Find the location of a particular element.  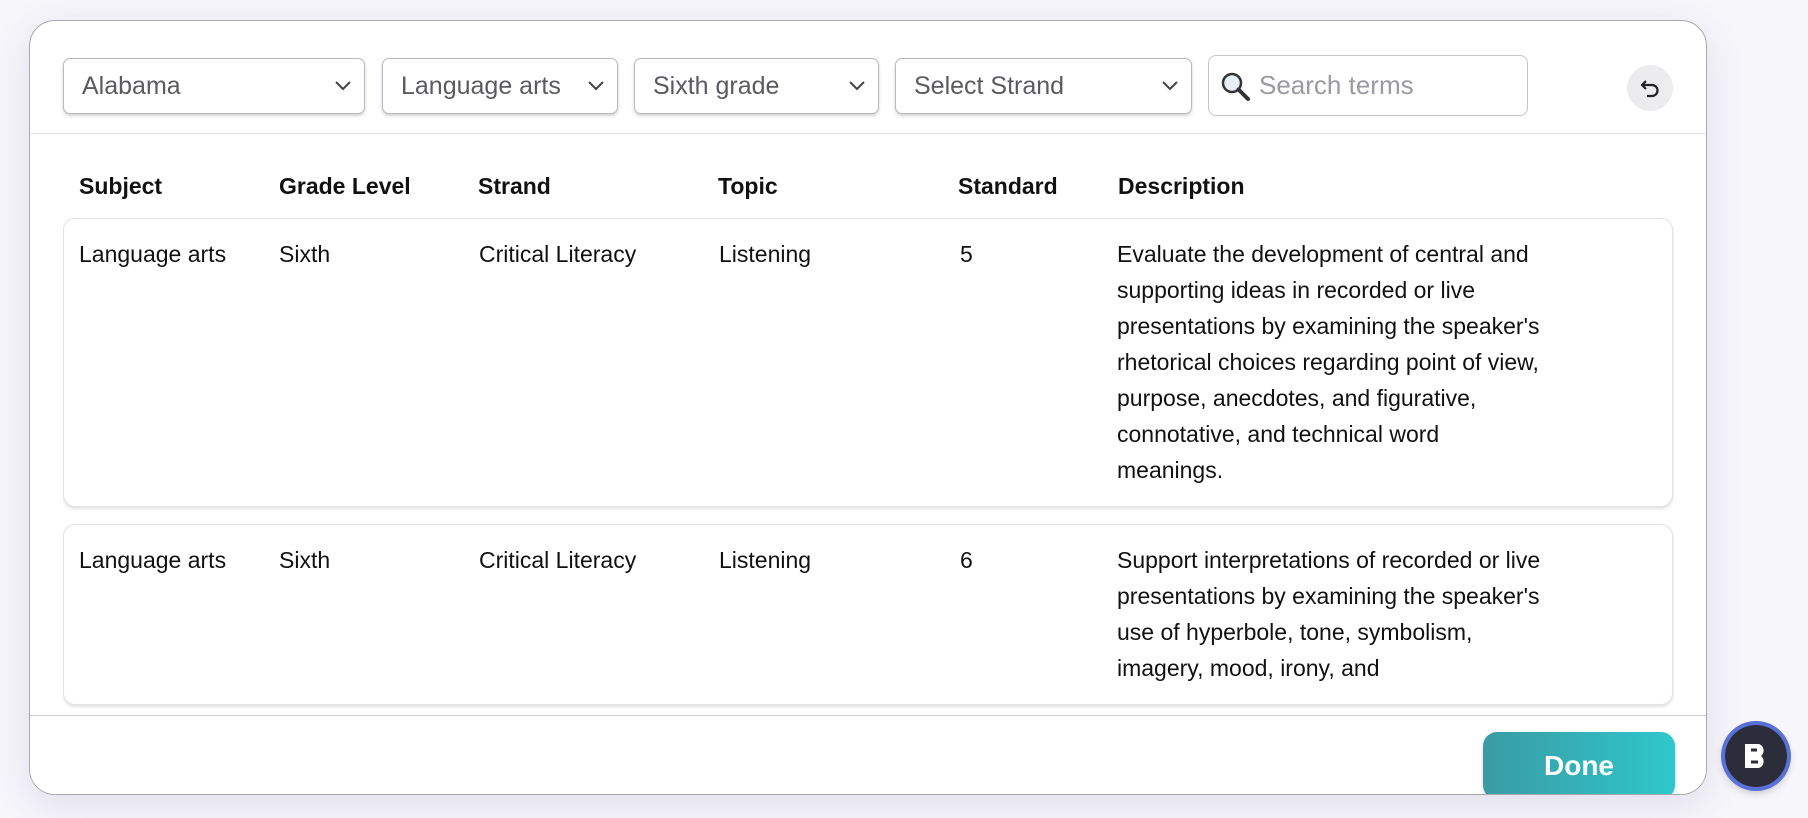

grade-select: Sixth grade is located at coordinates (756, 86).